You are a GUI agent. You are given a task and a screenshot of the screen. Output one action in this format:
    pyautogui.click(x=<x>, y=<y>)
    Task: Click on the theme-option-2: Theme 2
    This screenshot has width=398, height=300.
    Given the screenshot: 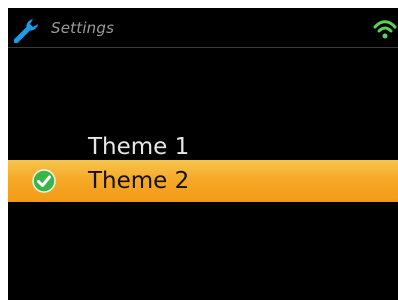 What is the action you would take?
    pyautogui.click(x=203, y=181)
    